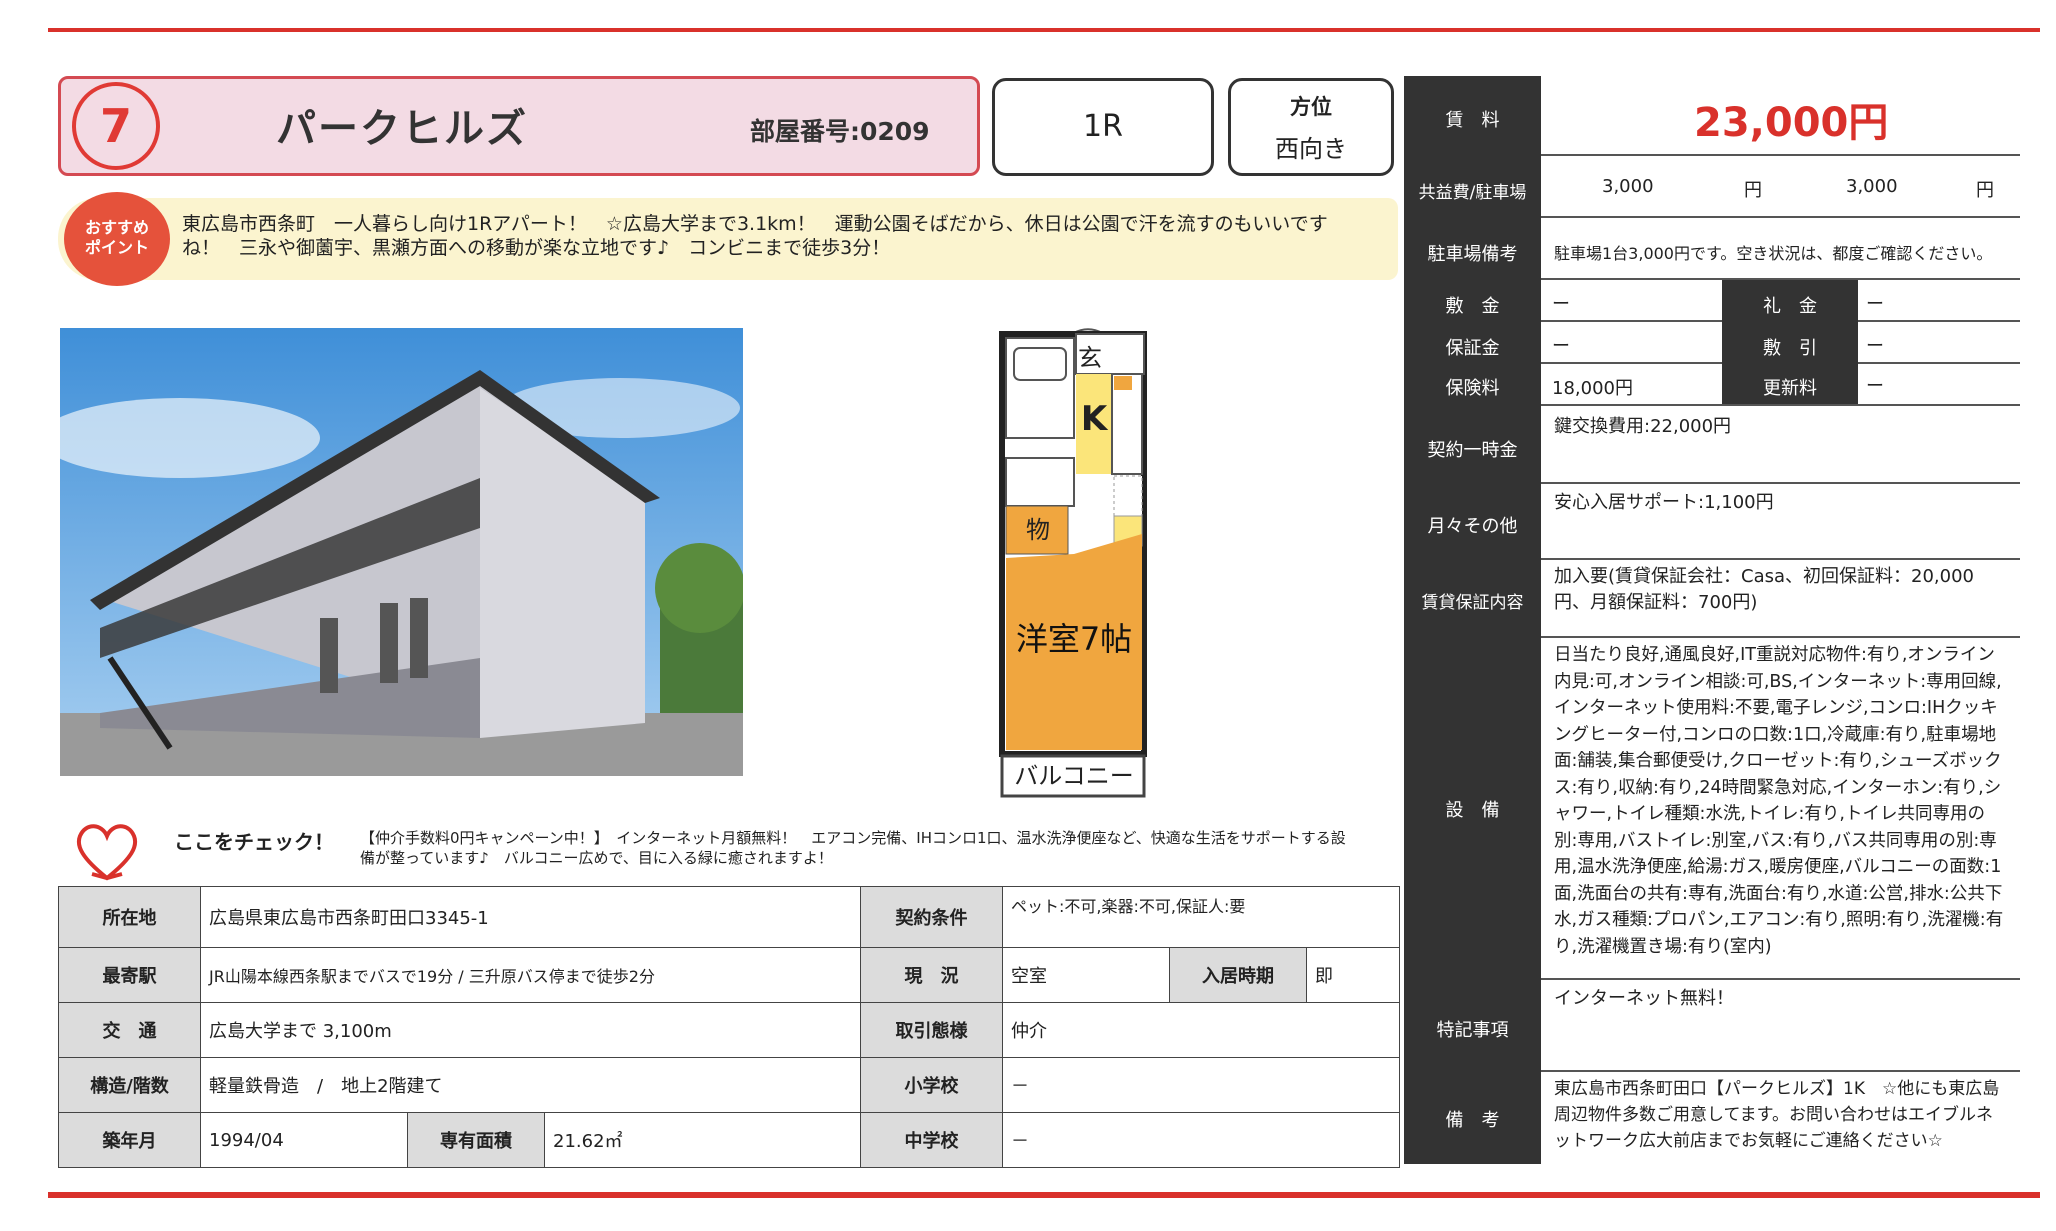 The image size is (2056, 1231). I want to click on area-value: 21.62㎡, so click(702, 1140).